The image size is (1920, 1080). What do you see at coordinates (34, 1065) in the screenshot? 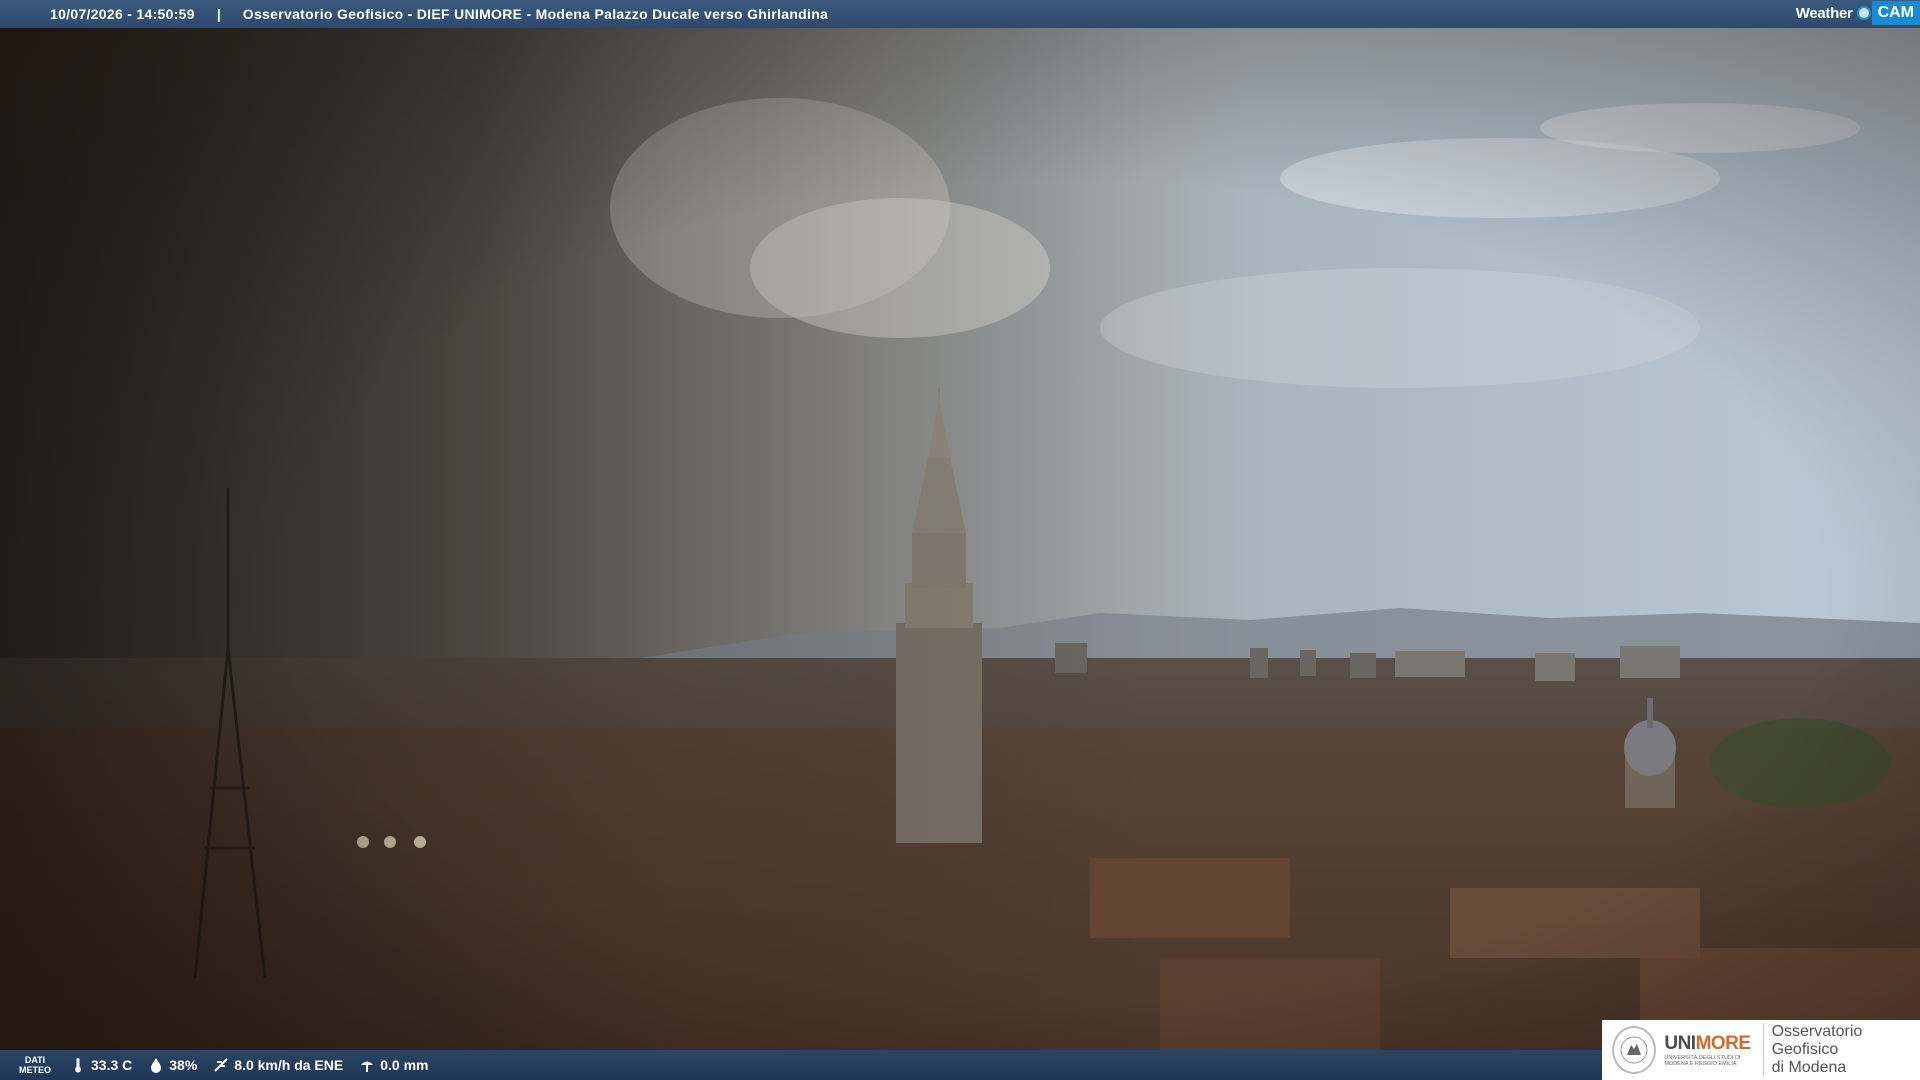
I see `dati-meteo-label: DATI METEO` at bounding box center [34, 1065].